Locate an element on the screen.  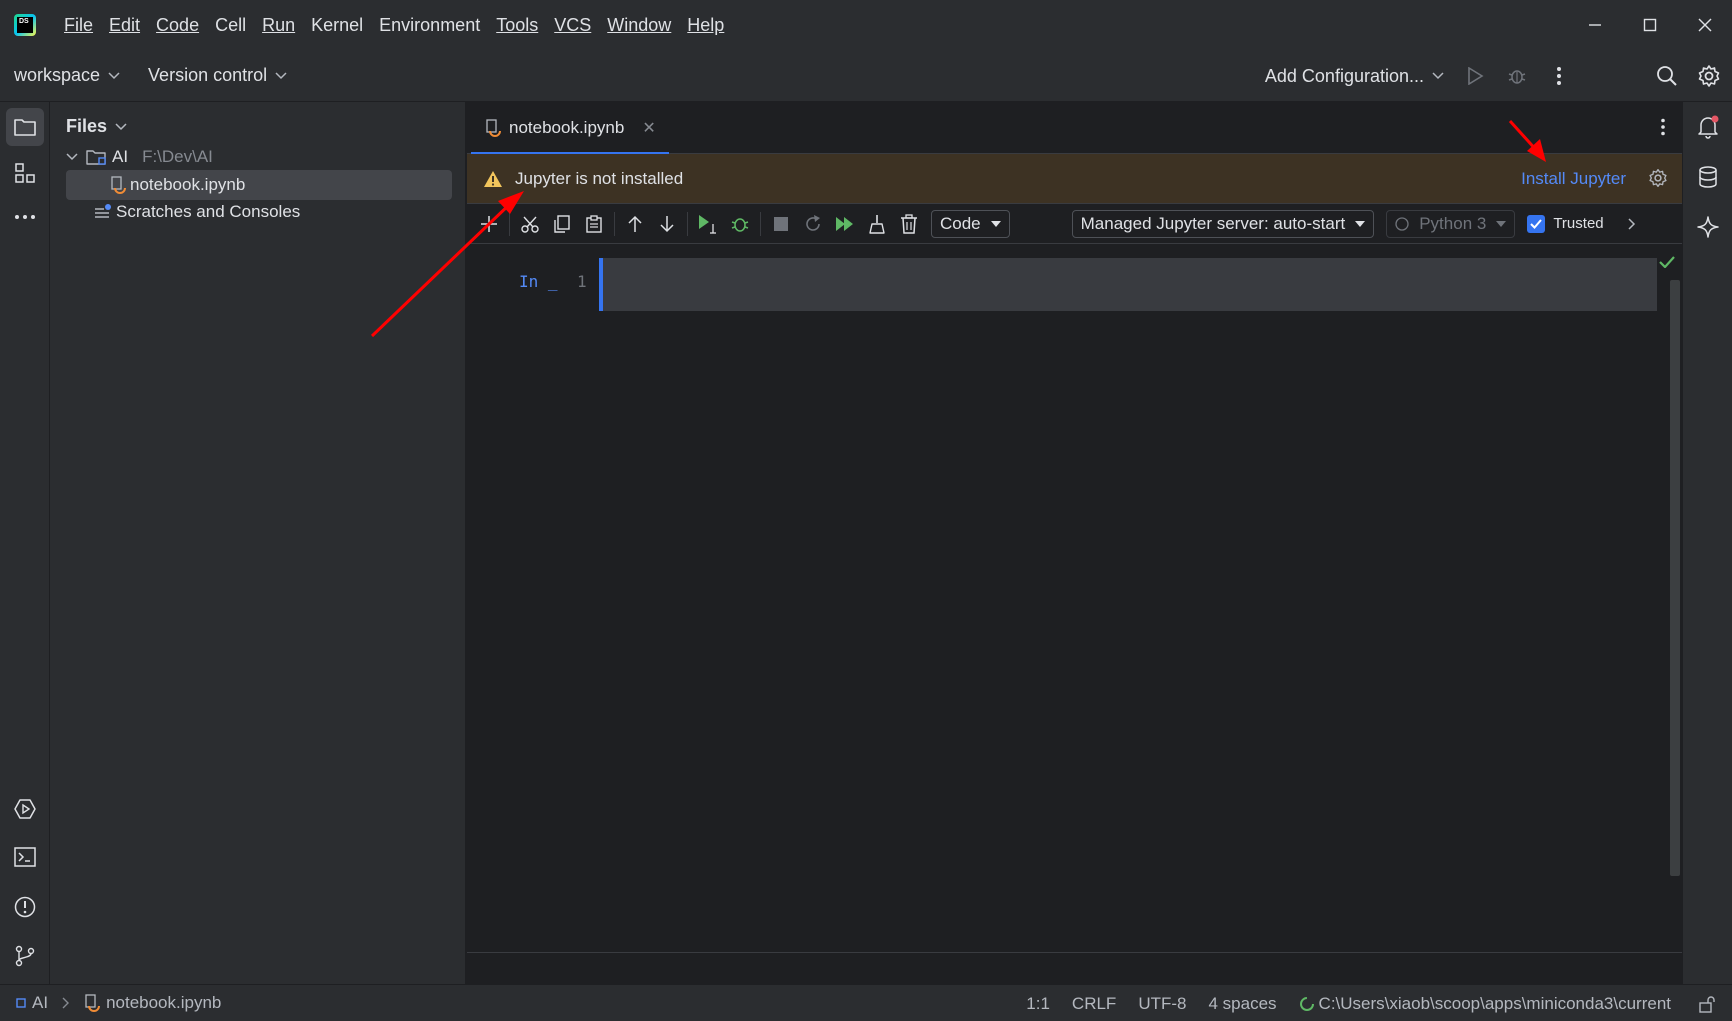
database-icon is located at coordinates (1708, 177).